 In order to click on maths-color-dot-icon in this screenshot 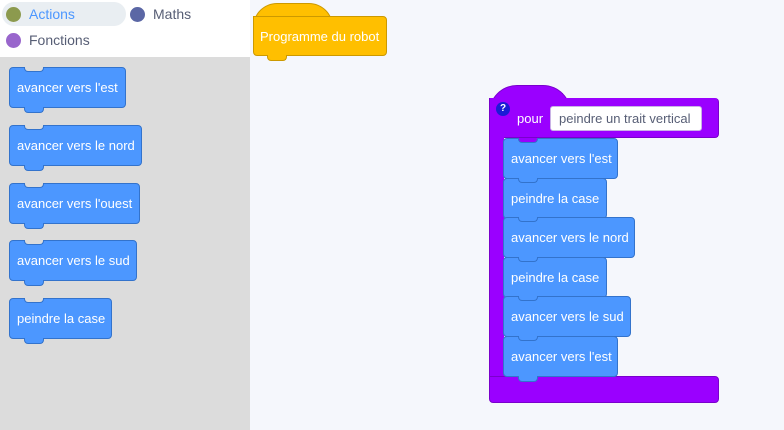, I will do `click(137, 14)`.